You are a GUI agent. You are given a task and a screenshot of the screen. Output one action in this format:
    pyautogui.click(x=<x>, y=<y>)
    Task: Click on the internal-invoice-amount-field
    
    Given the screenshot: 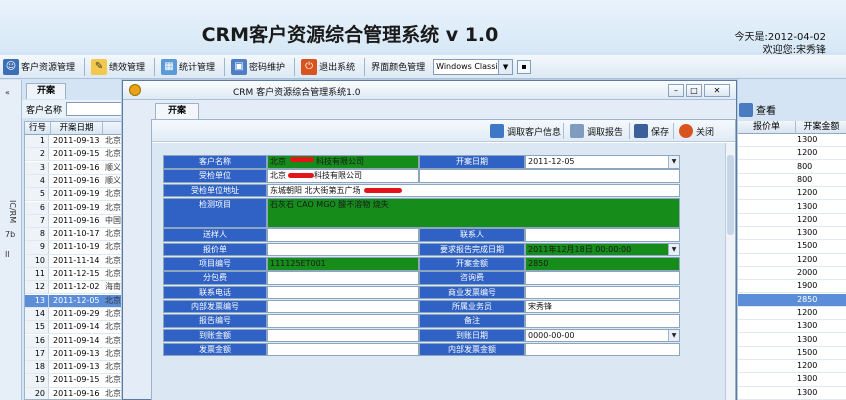 What is the action you would take?
    pyautogui.click(x=602, y=349)
    